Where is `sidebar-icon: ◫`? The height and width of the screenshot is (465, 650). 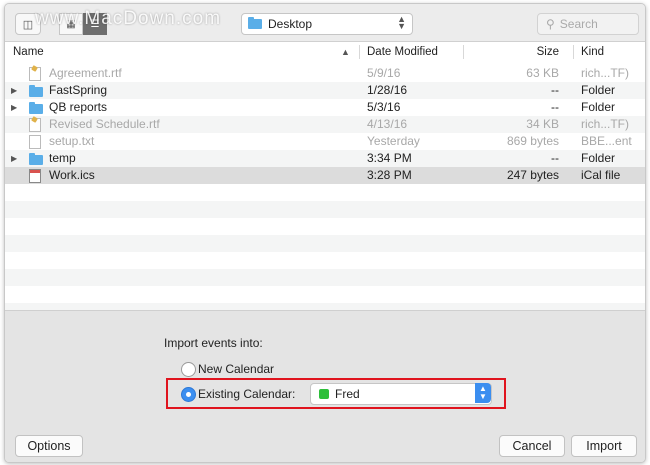
sidebar-icon: ◫ is located at coordinates (28, 24).